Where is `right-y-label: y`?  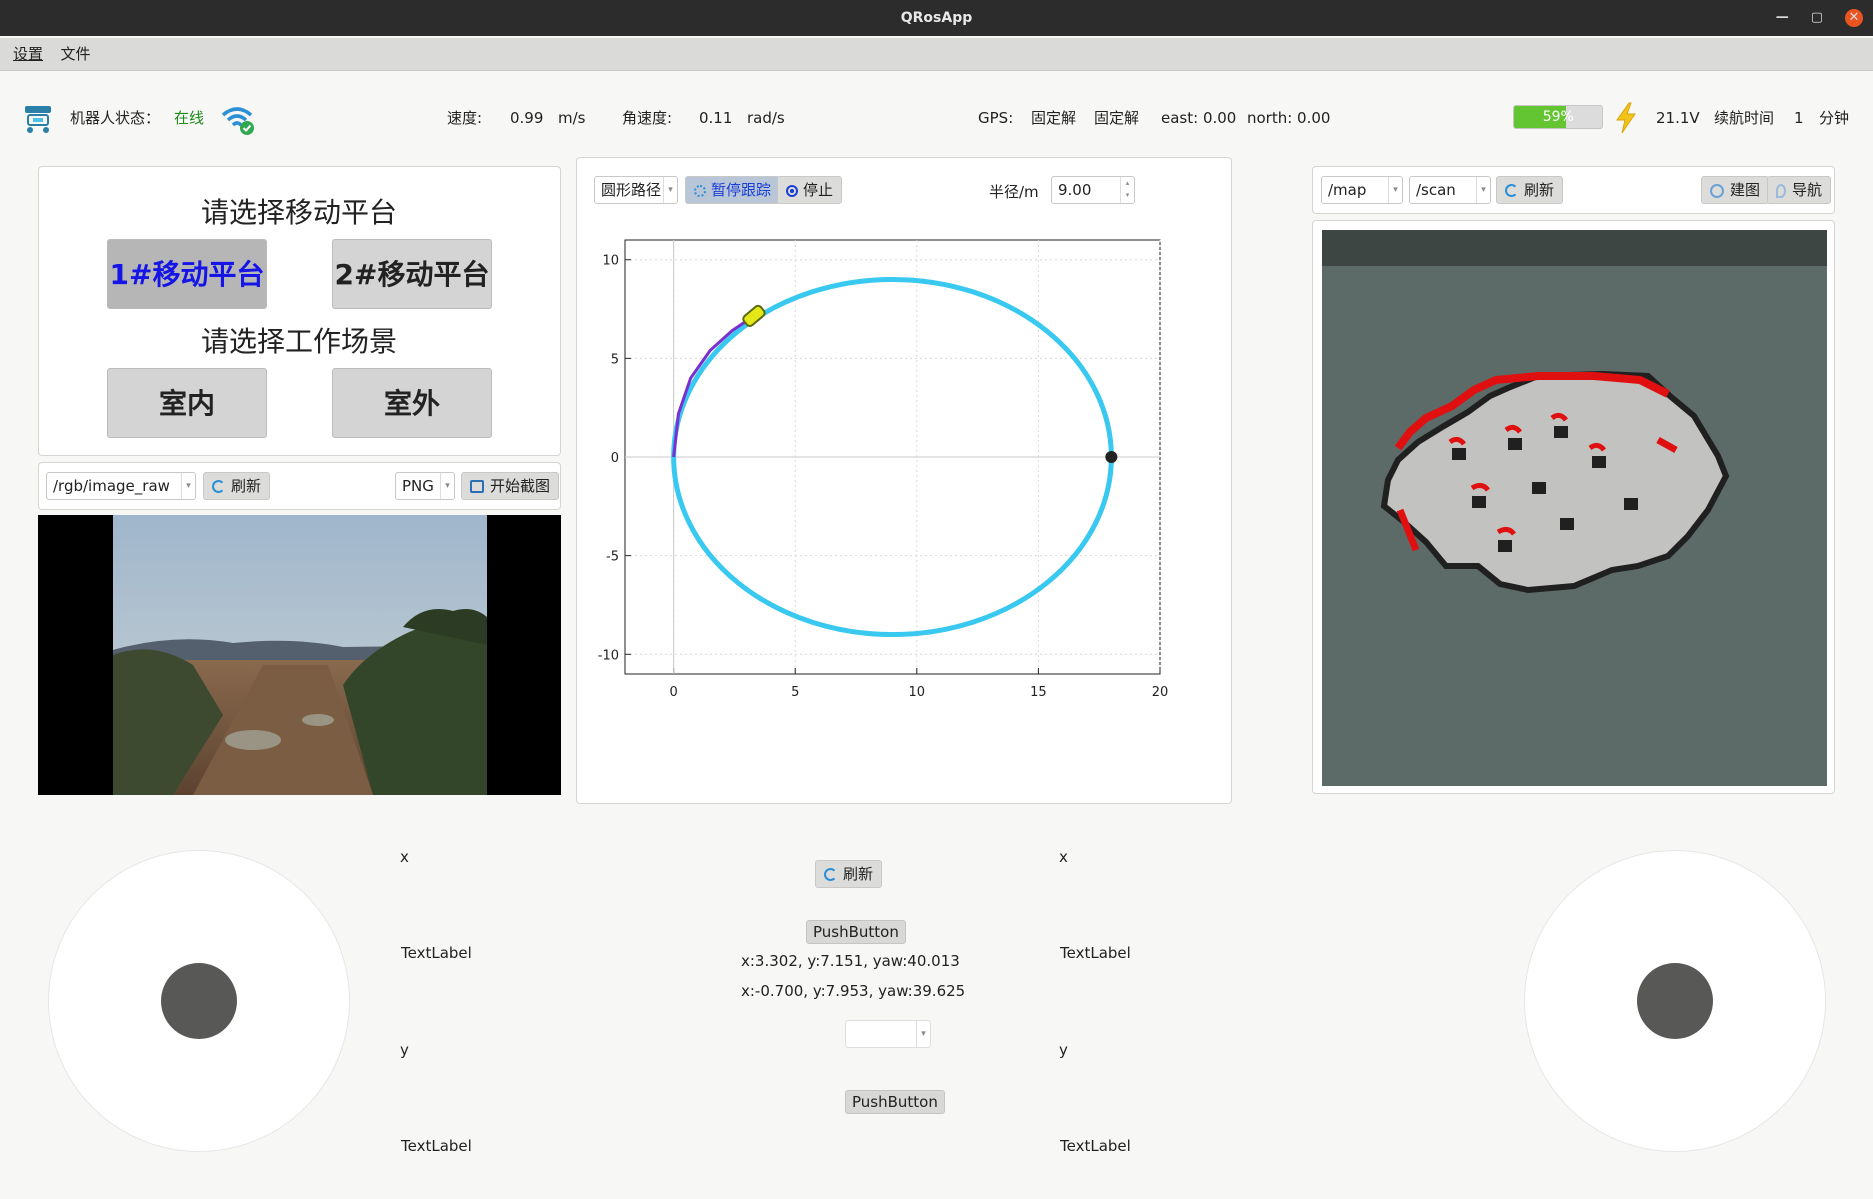
right-y-label: y is located at coordinates (1063, 1050).